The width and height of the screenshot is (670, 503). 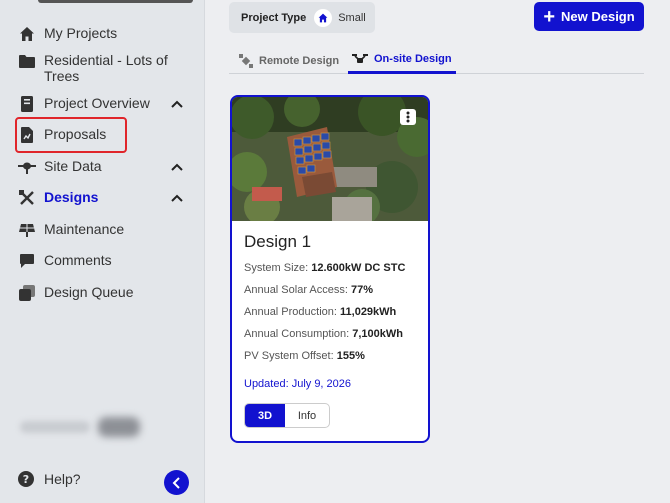 I want to click on solar-panel-icon, so click(x=27, y=230).